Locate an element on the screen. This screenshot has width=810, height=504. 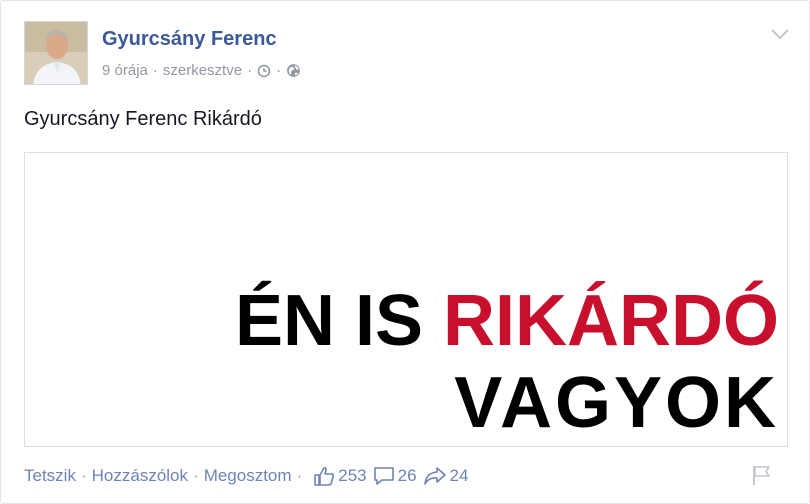
image-line1-red: RIKÁRDÓ is located at coordinates (611, 321).